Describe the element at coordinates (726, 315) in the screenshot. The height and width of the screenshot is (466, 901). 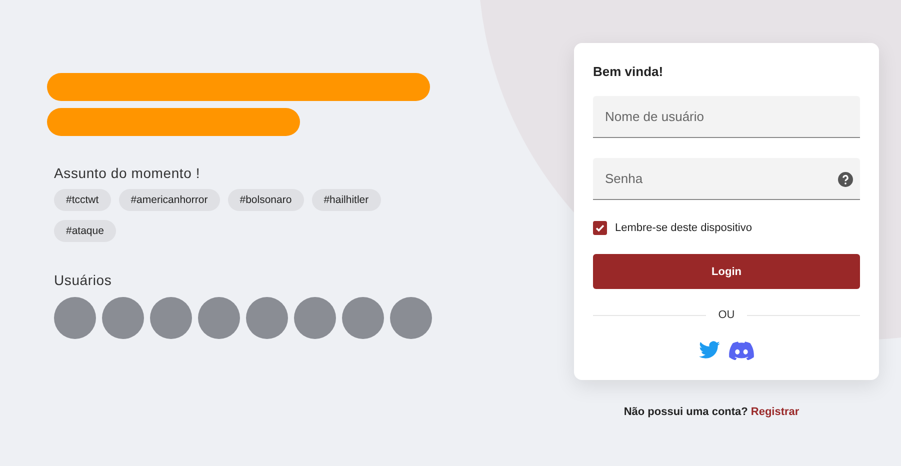
I see `divider-label: OU` at that location.